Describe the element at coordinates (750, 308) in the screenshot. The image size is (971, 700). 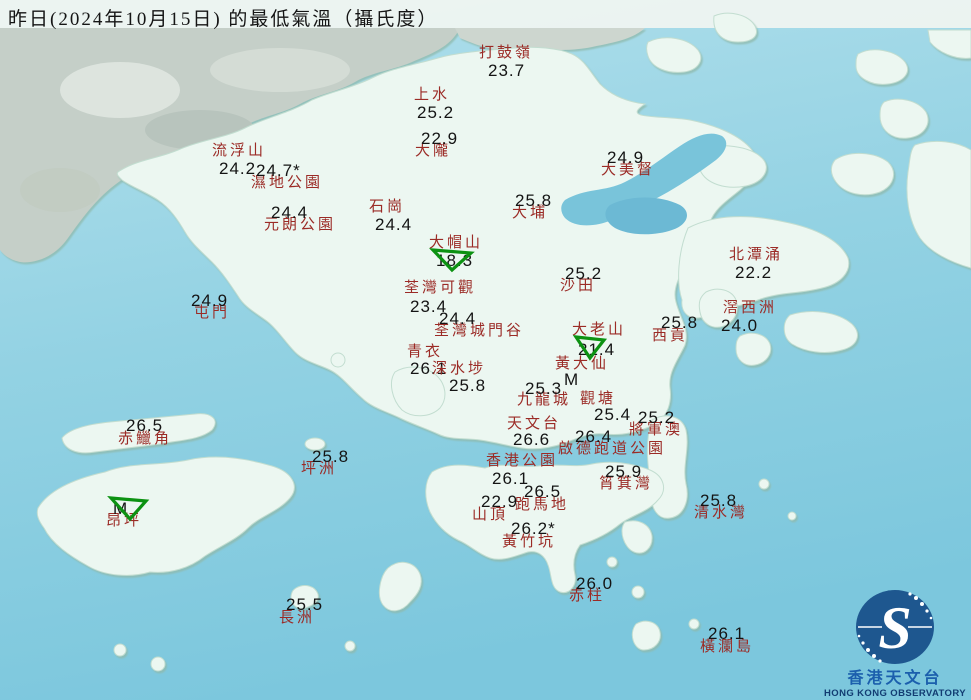
I see `station-label: 滘西洲` at that location.